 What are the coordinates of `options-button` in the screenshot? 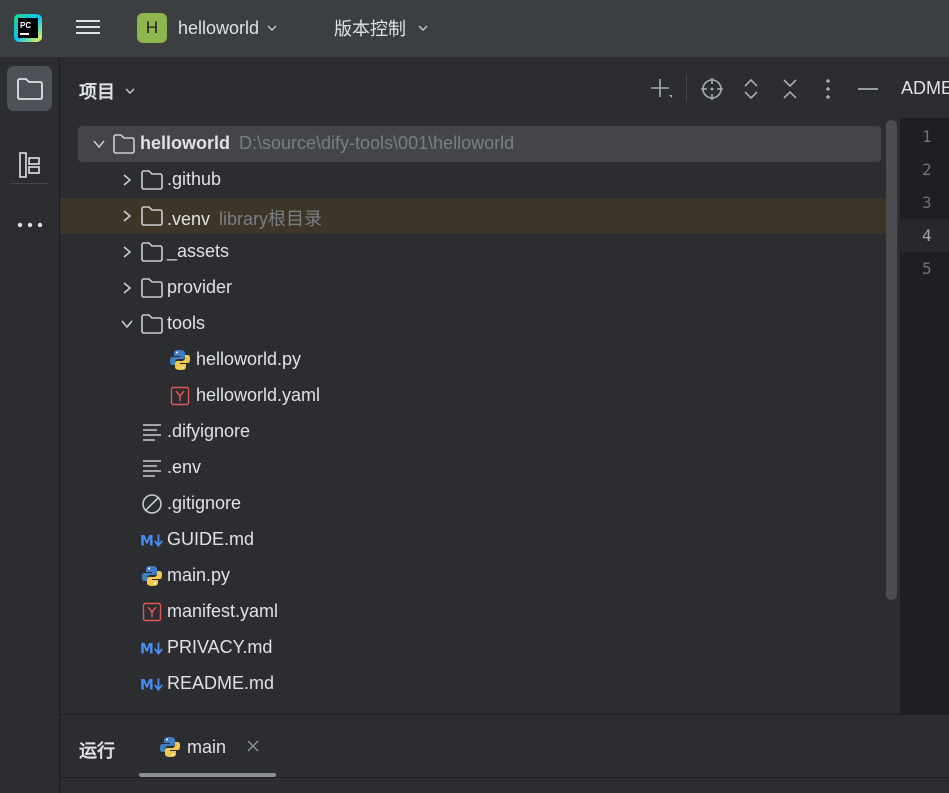 It's located at (828, 89).